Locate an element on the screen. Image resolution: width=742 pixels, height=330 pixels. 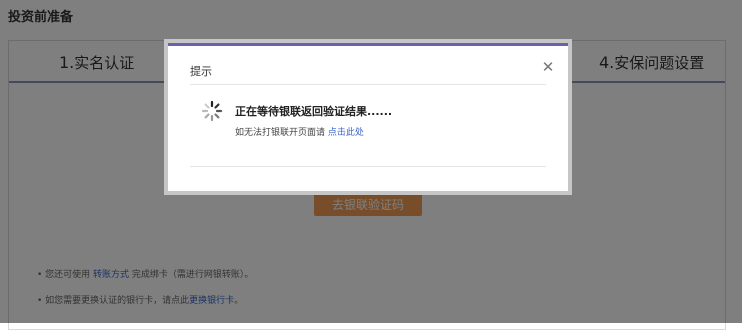
modal-header-divider is located at coordinates (368, 84).